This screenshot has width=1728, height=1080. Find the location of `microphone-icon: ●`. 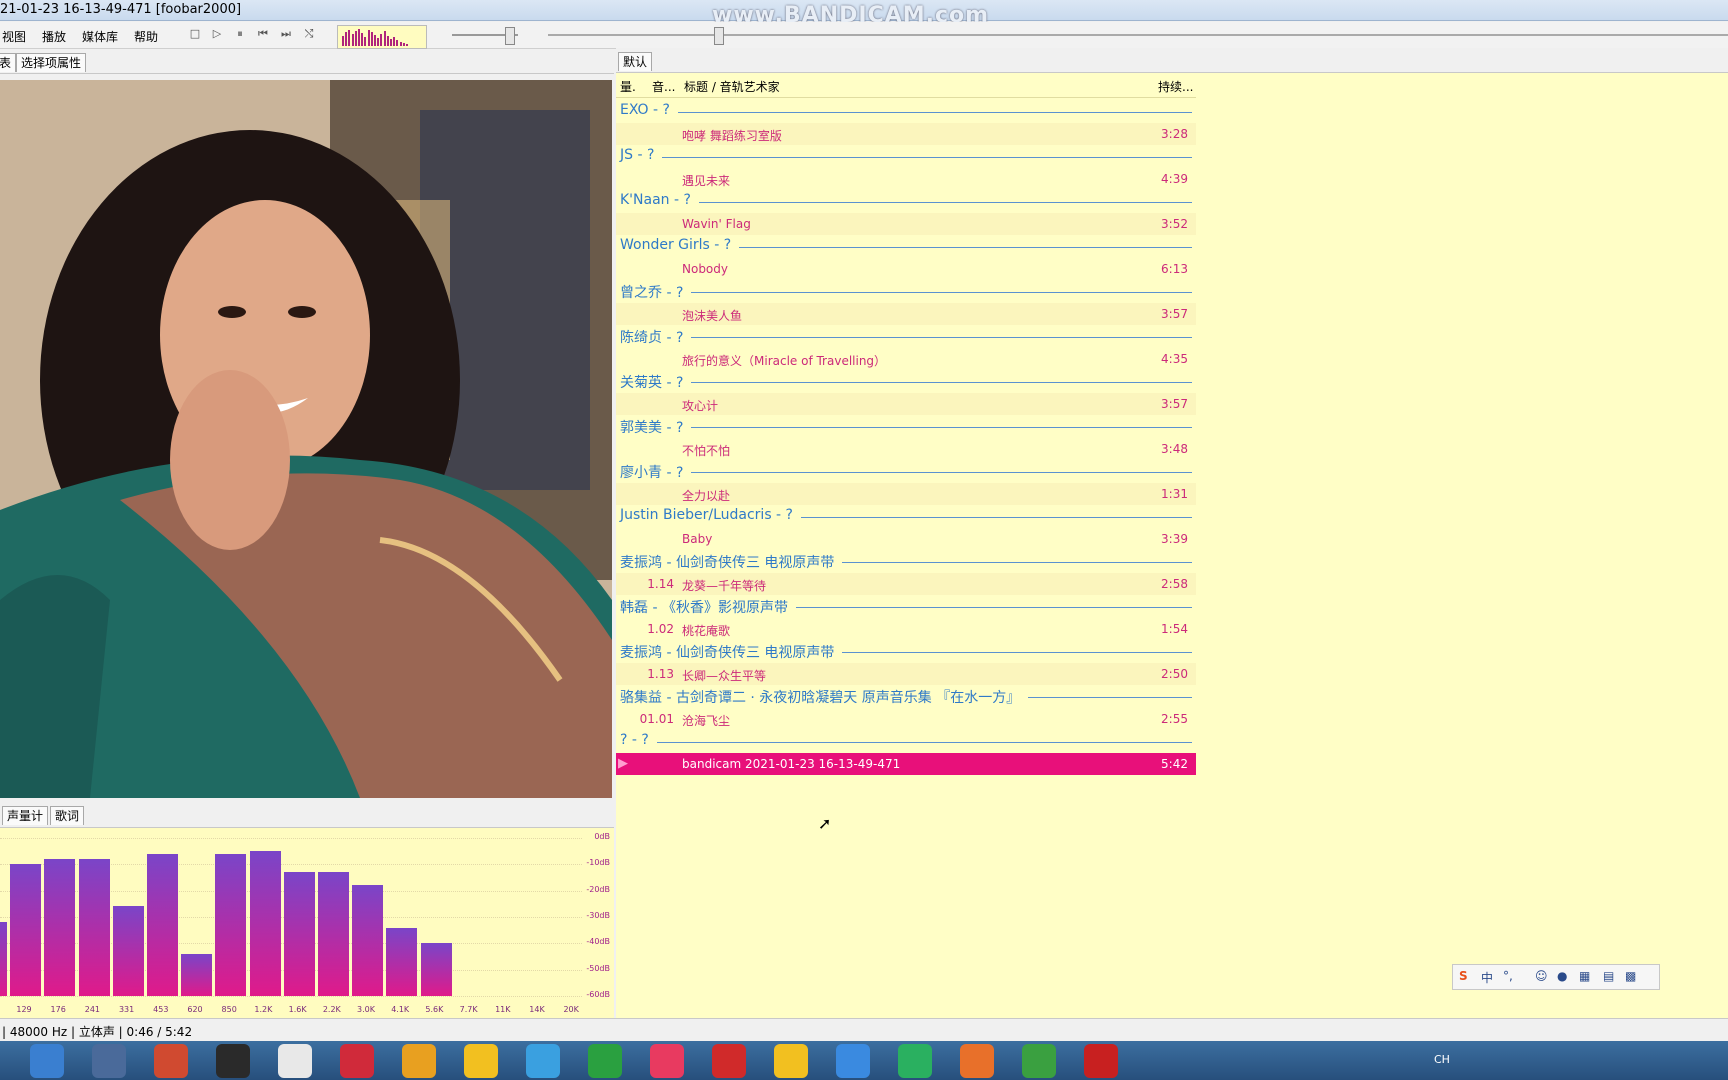

microphone-icon: ● is located at coordinates (1562, 976).